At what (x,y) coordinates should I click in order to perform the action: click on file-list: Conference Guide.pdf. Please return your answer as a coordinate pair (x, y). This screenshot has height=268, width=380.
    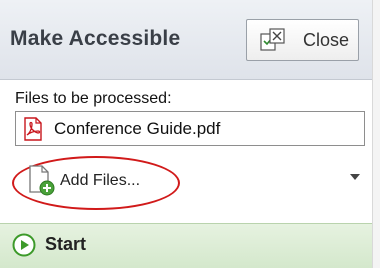
    Looking at the image, I should click on (190, 128).